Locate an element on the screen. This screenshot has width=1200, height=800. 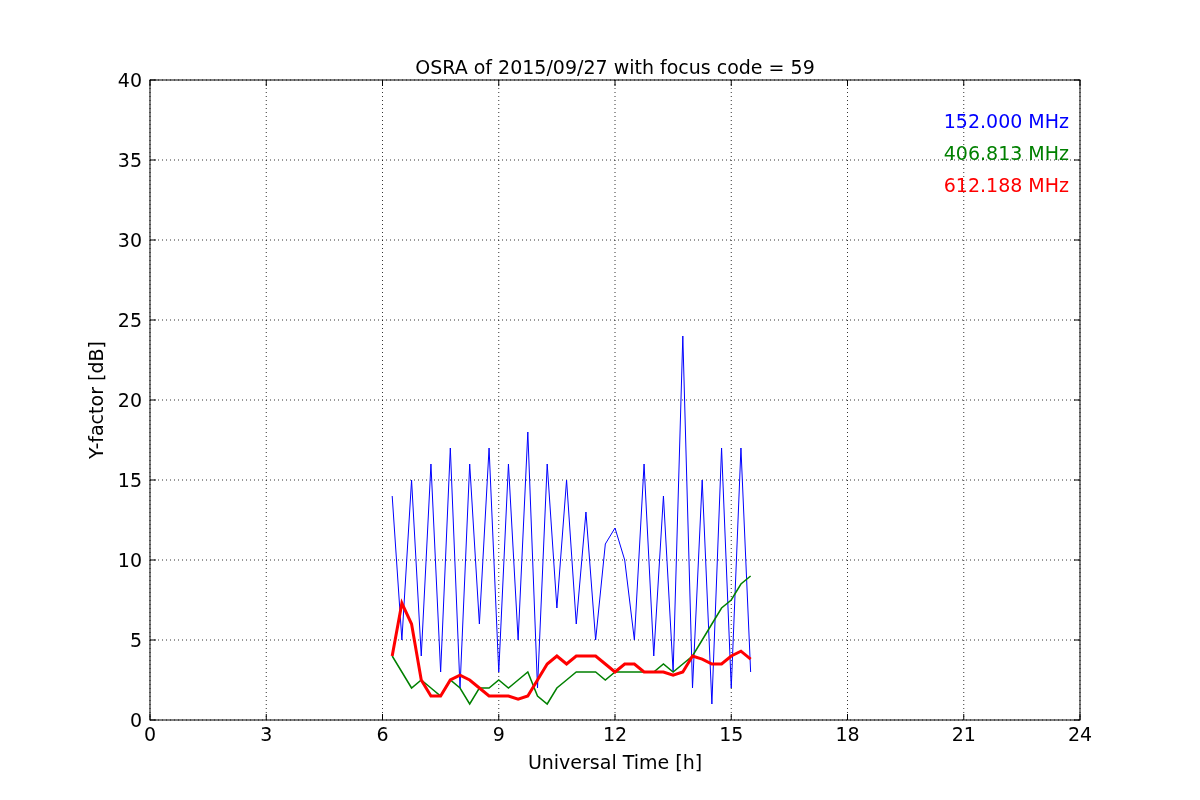
x-tick-label: 21 is located at coordinates (963, 734).